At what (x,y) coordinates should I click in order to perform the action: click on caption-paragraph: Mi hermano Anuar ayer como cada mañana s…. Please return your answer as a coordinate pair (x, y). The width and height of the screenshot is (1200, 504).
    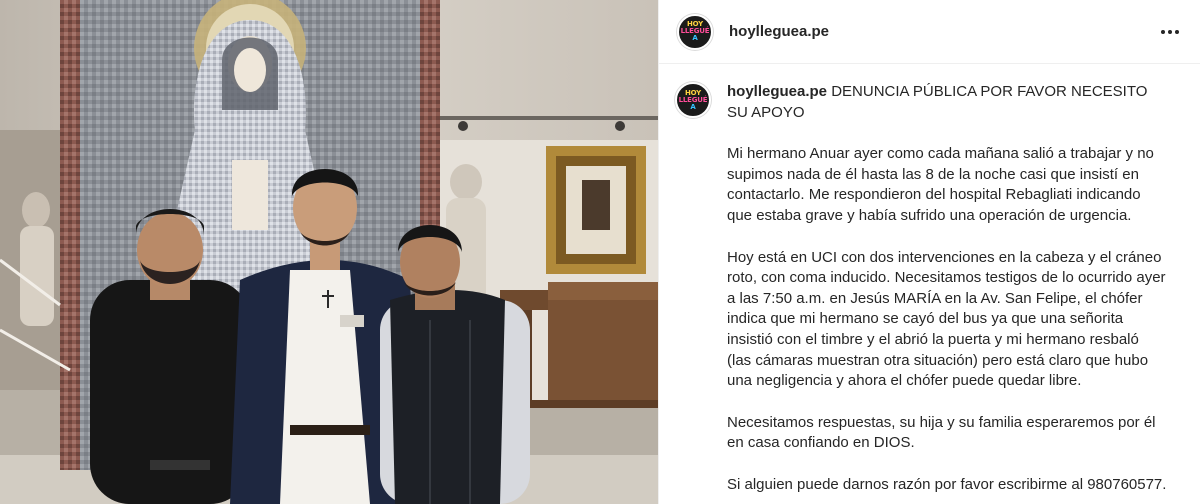
    Looking at the image, I should click on (940, 184).